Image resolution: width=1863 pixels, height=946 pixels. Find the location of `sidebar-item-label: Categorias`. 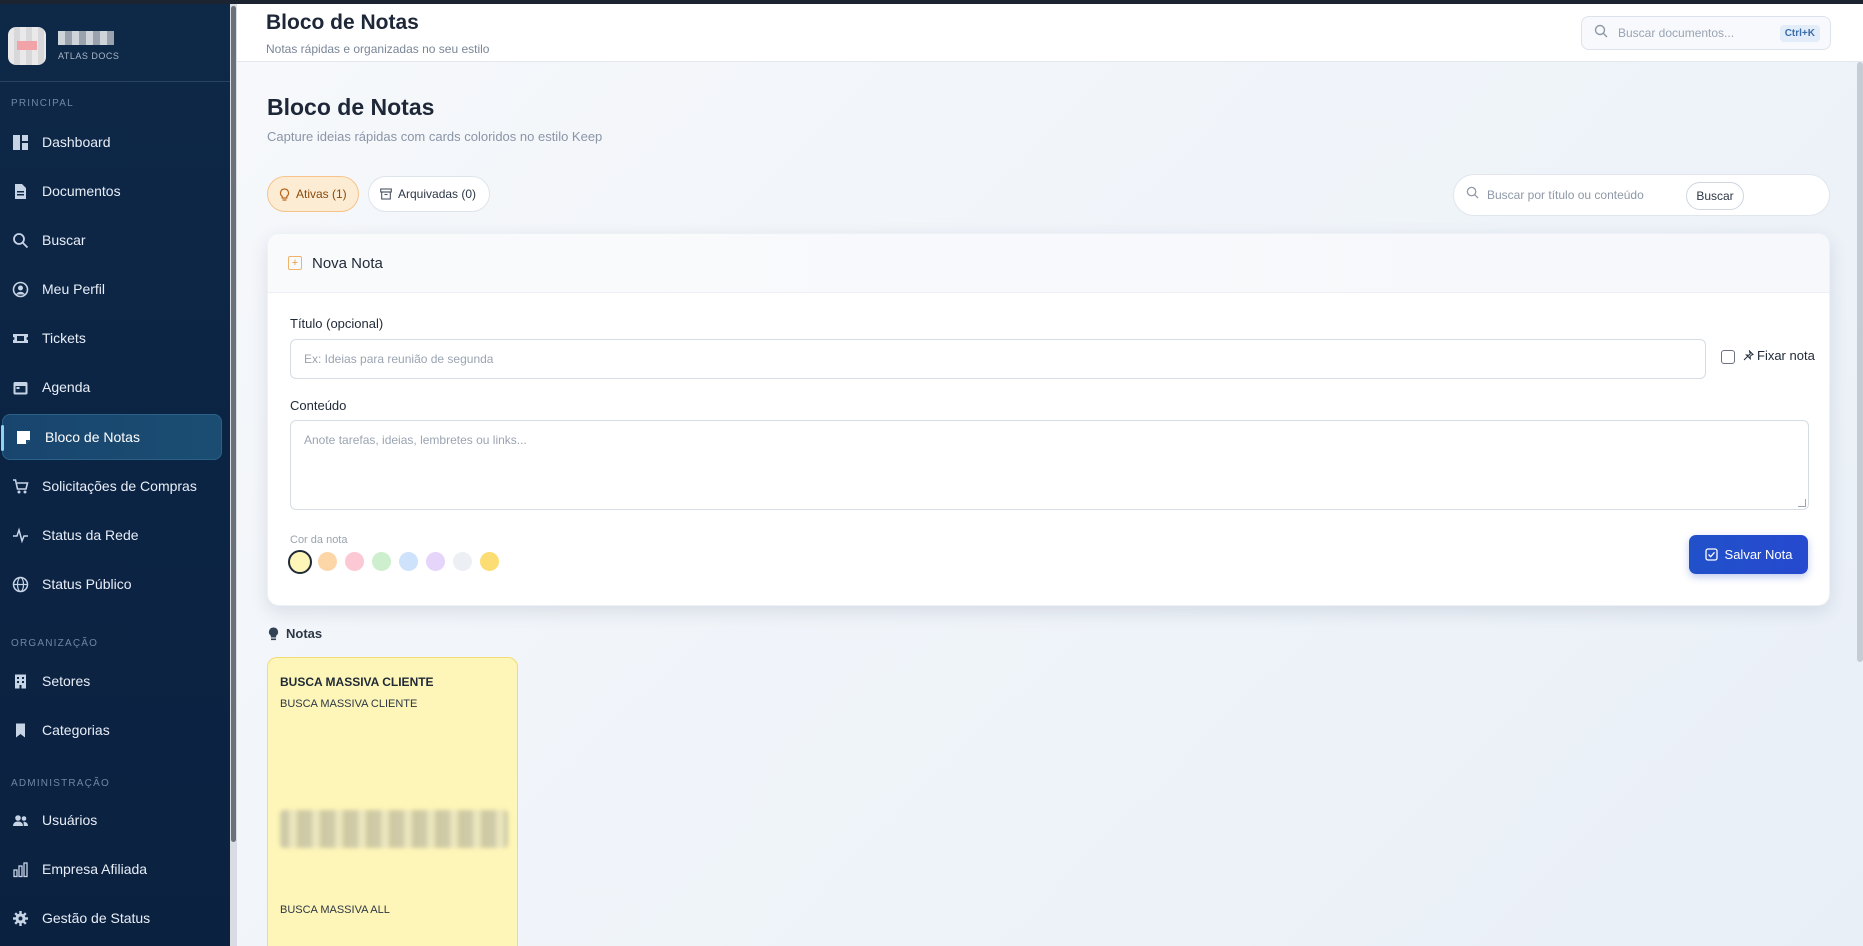

sidebar-item-label: Categorias is located at coordinates (76, 730).